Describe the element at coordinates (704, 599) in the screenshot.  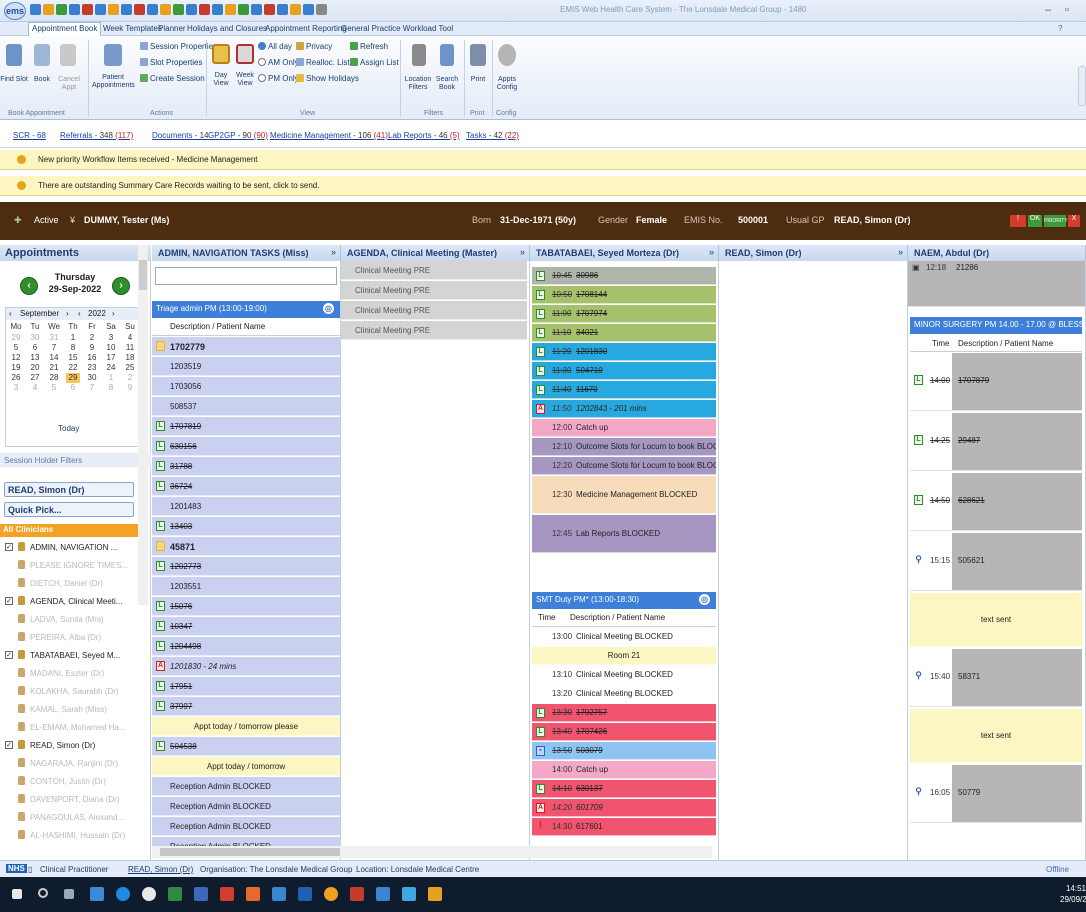
I see `session-info-icon: ◎` at that location.